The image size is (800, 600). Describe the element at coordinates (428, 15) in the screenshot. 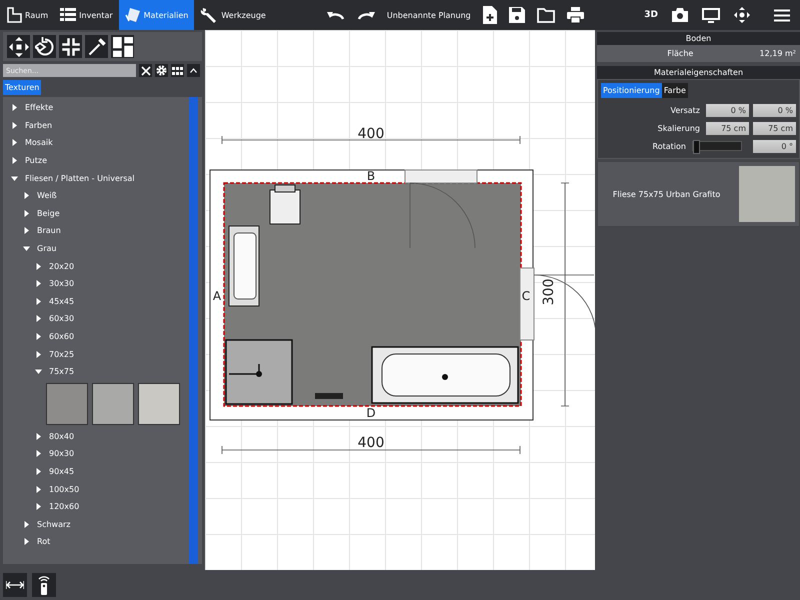

I see `project-title-button: Unbenannte Planung` at that location.